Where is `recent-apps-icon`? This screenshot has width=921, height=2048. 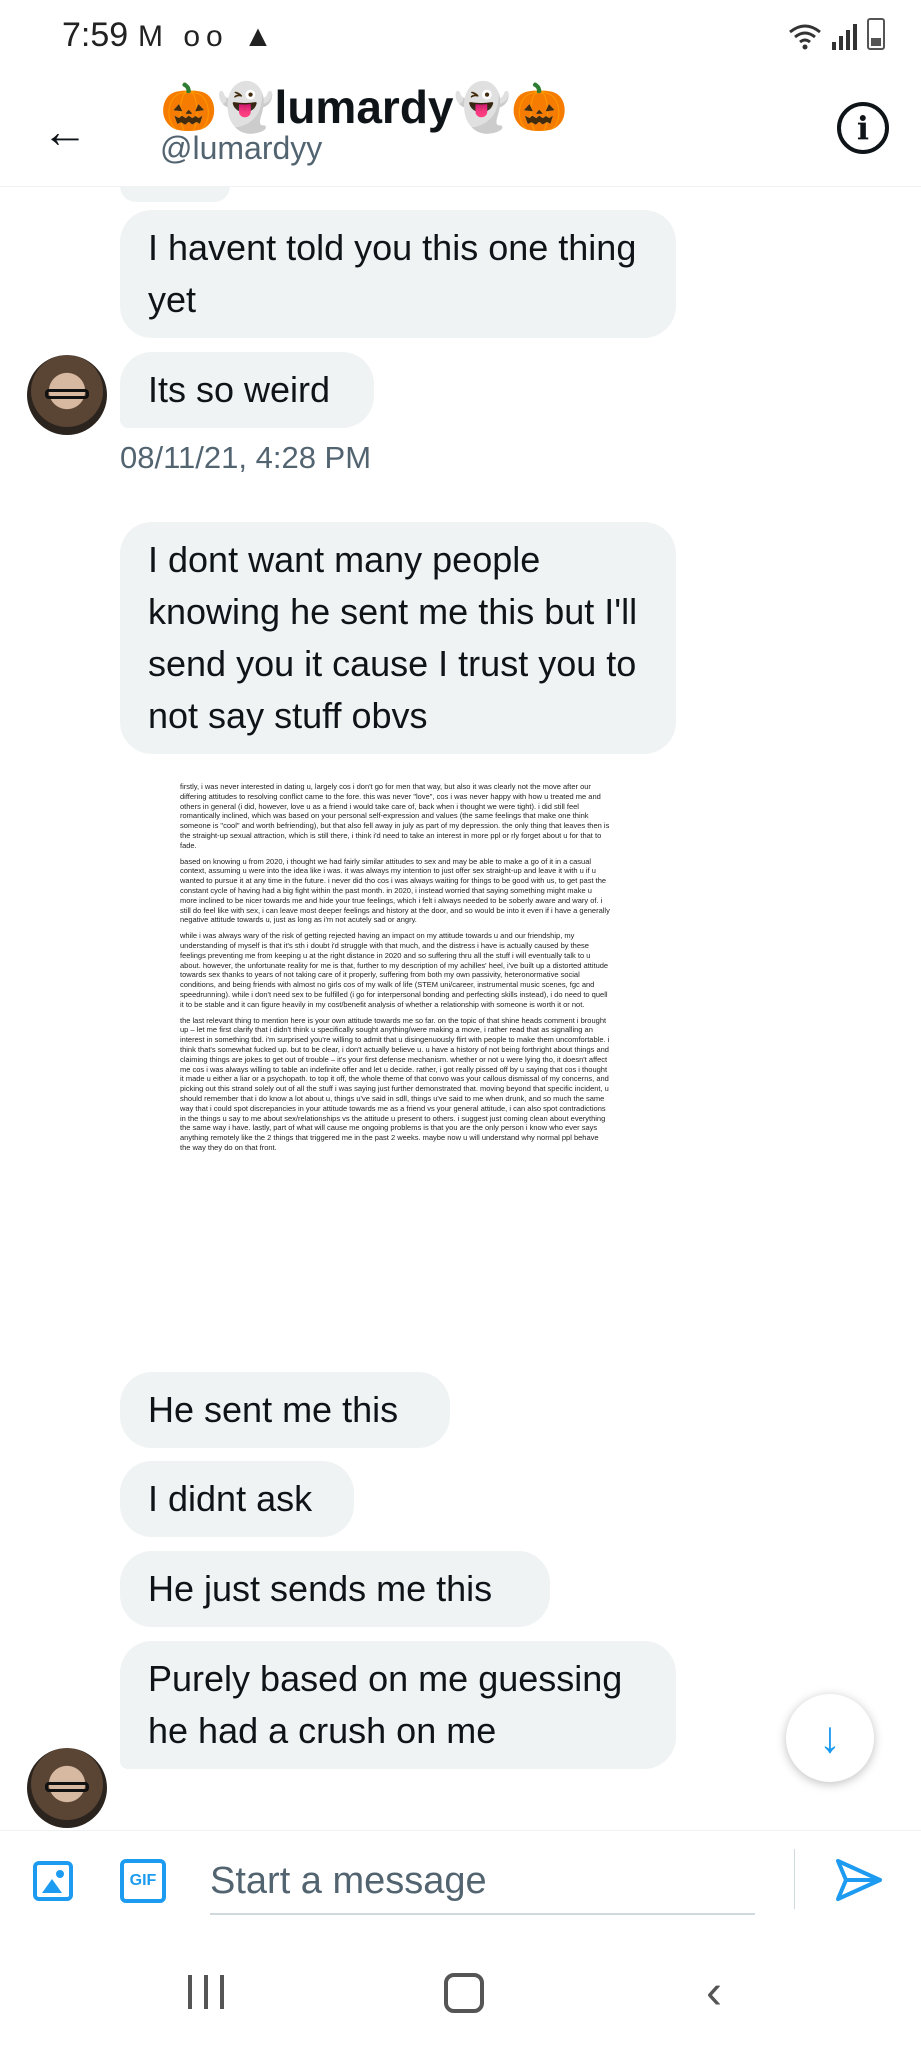 recent-apps-icon is located at coordinates (206, 1992).